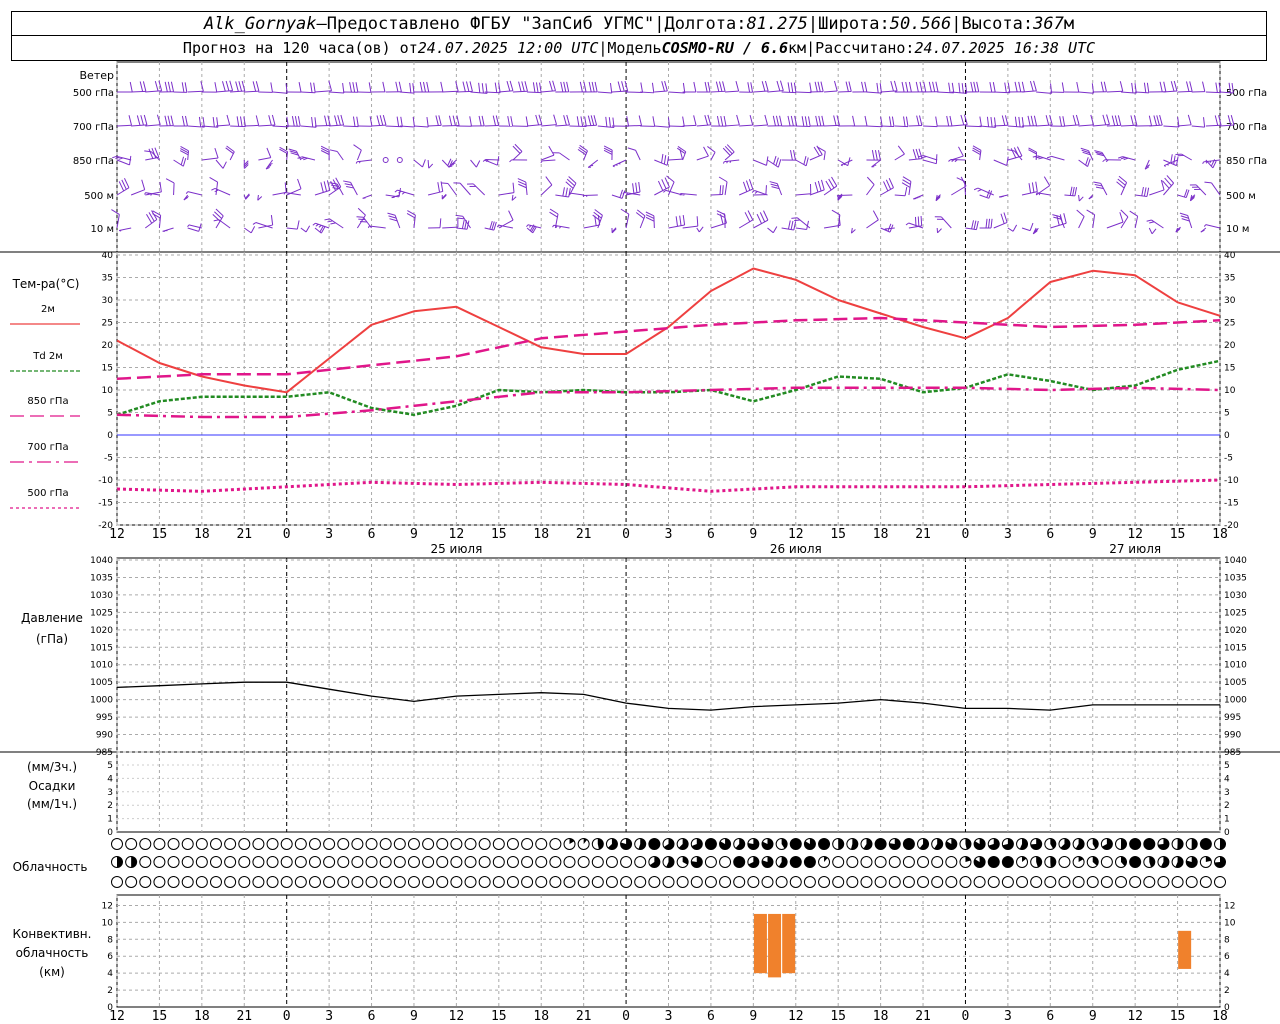 This screenshot has height=1024, width=1280. What do you see at coordinates (104, 736) in the screenshot?
I see `press-tick-label: 990` at bounding box center [104, 736].